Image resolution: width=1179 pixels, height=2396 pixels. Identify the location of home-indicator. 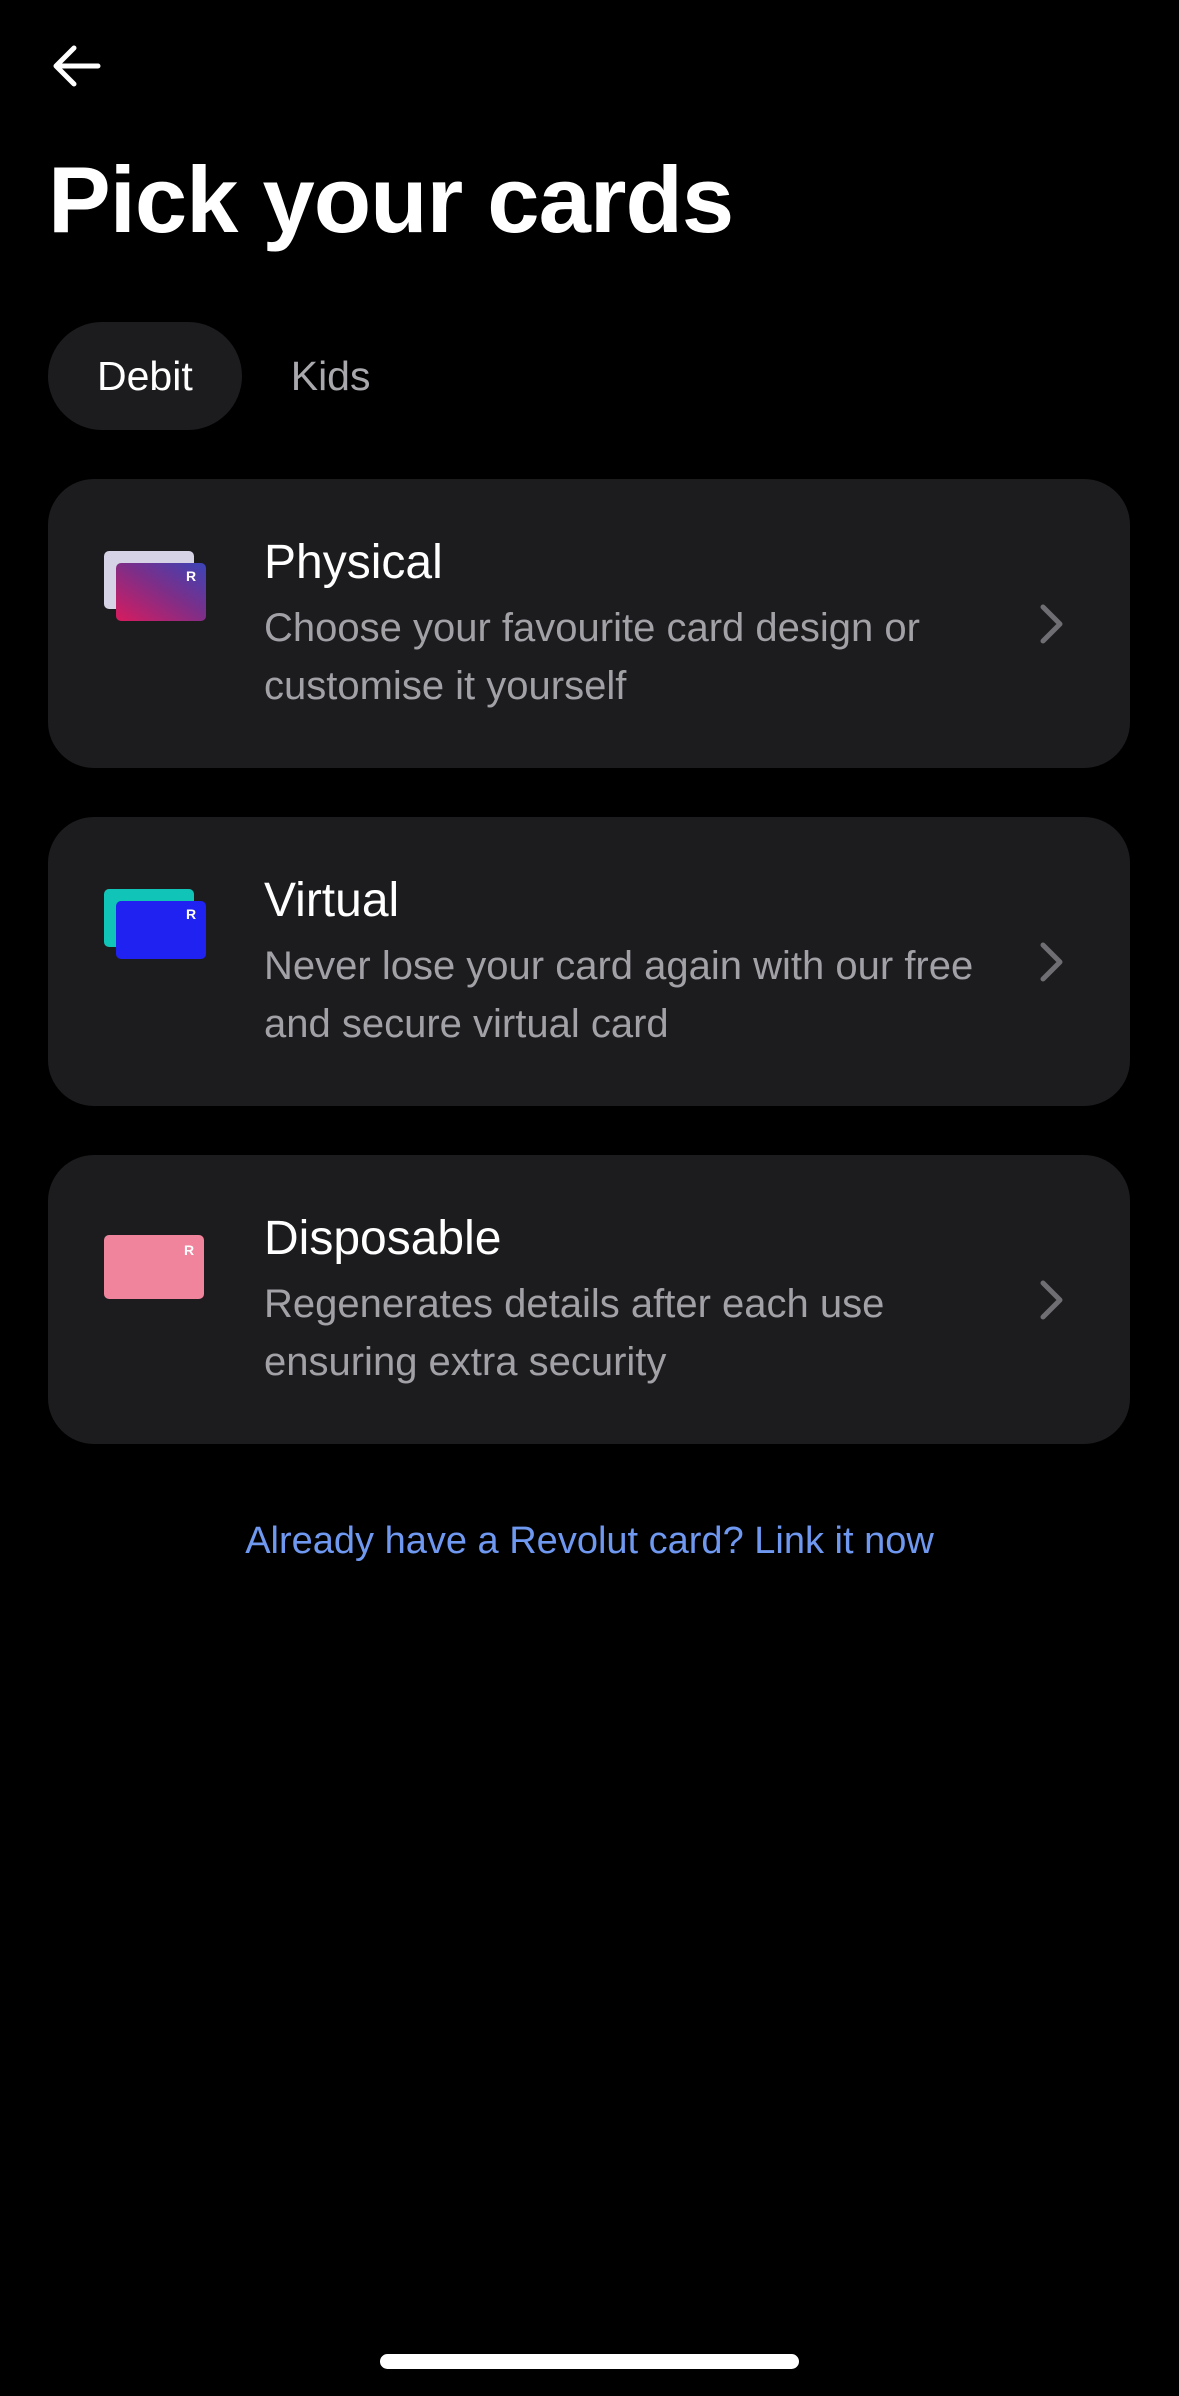
(589, 2361).